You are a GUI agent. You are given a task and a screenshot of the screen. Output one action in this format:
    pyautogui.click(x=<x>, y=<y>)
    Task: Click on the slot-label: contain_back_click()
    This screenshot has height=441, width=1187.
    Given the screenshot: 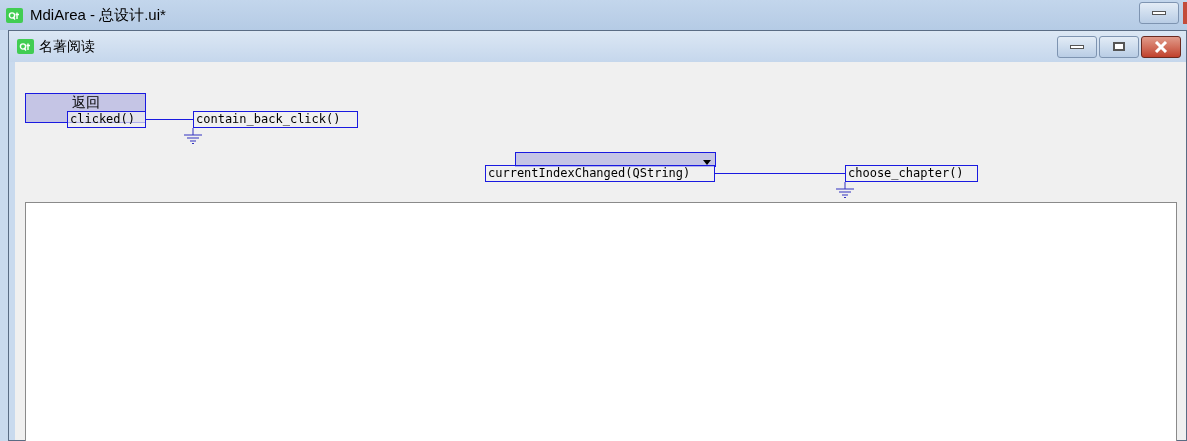 What is the action you would take?
    pyautogui.click(x=275, y=119)
    